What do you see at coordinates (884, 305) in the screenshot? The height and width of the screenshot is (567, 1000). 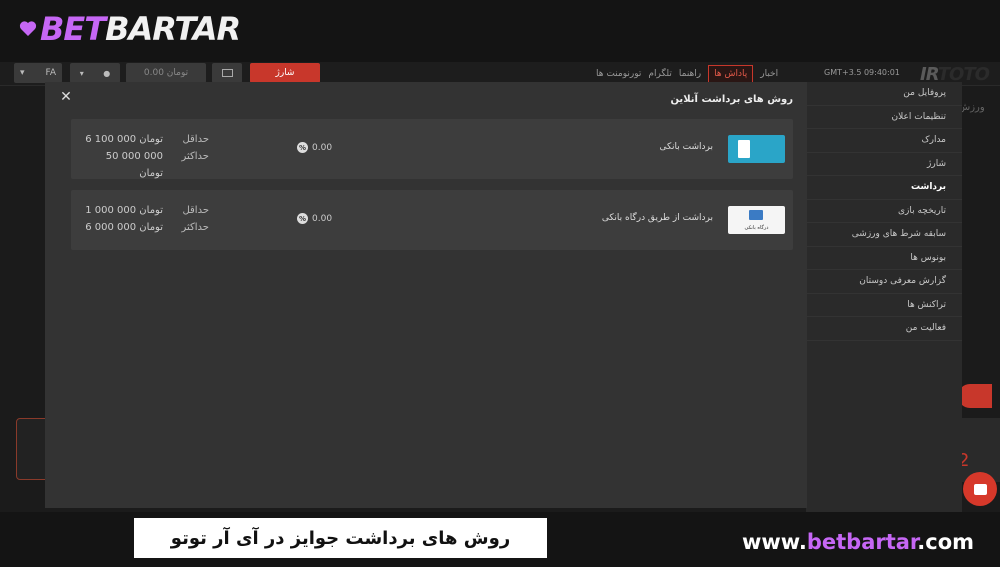 I see `menu-item-transactions: تراکنش ها` at bounding box center [884, 305].